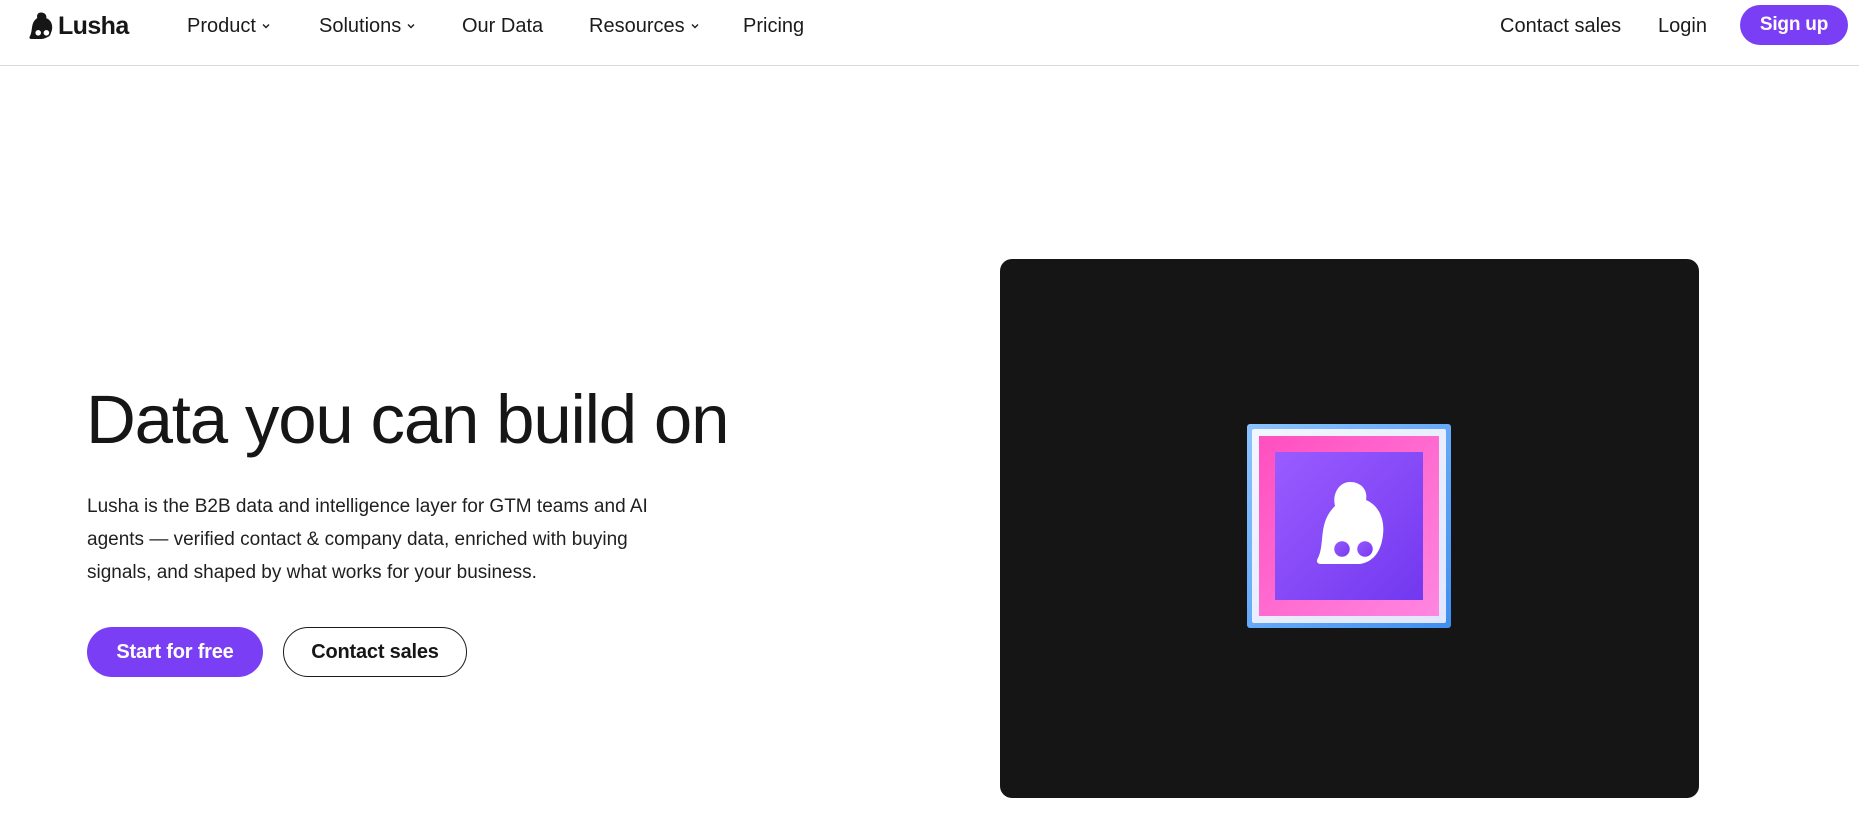 This screenshot has width=1859, height=834. I want to click on nav-item-product: Product, so click(229, 26).